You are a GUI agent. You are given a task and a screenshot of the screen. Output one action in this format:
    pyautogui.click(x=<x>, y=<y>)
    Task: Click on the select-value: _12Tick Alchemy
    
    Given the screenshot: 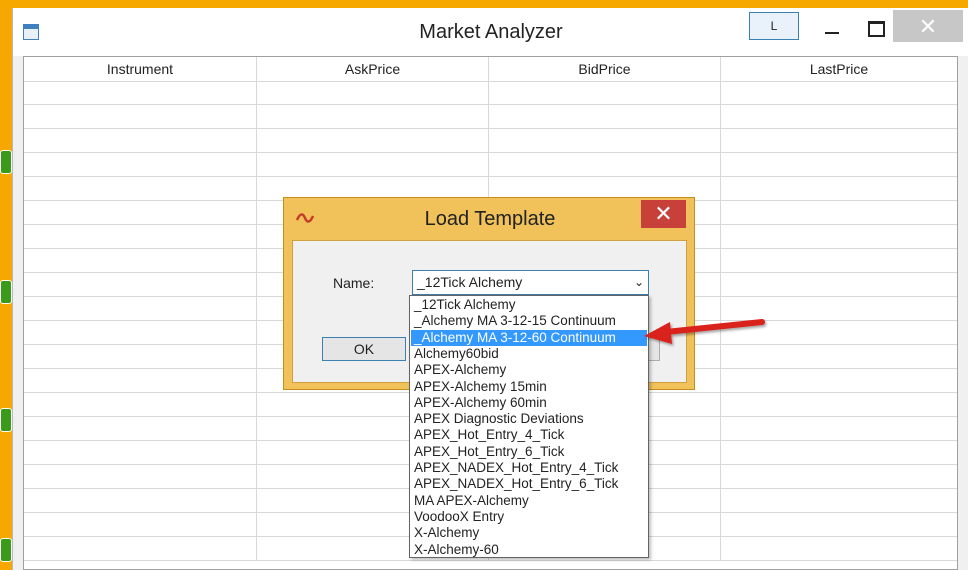 What is the action you would take?
    pyautogui.click(x=470, y=282)
    